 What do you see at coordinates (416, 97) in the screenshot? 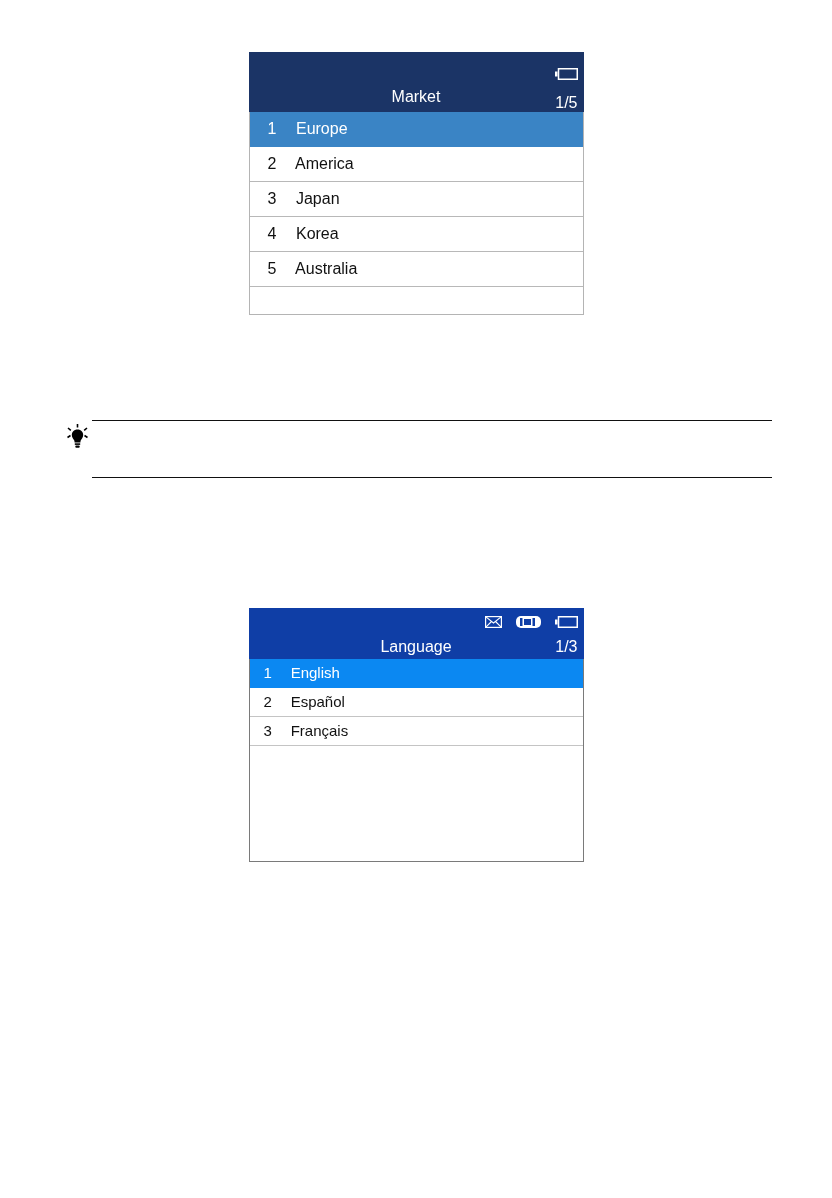
I see `screen-title: Market` at bounding box center [416, 97].